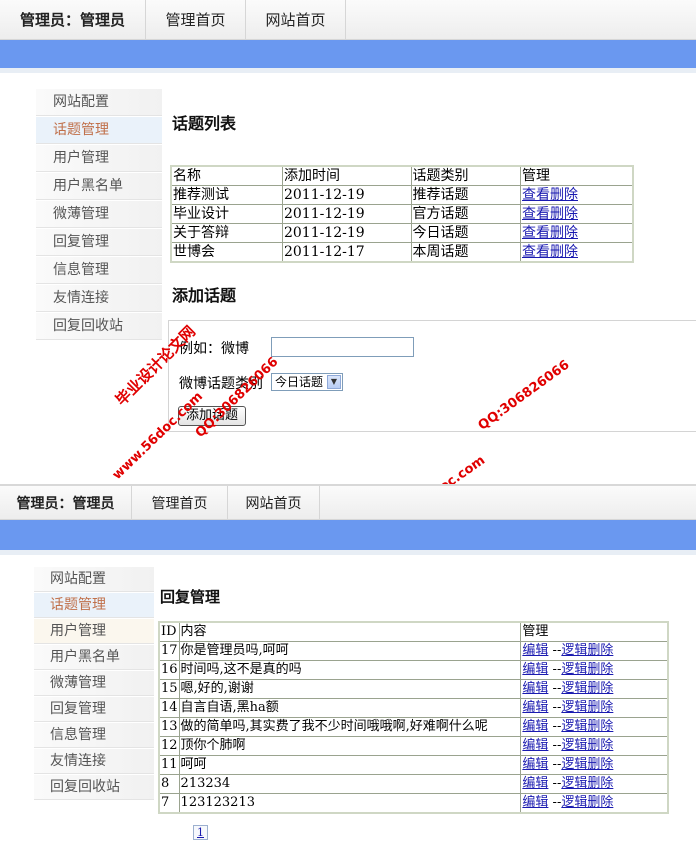 This screenshot has height=850, width=696. I want to click on reply-id: 17, so click(169, 651).